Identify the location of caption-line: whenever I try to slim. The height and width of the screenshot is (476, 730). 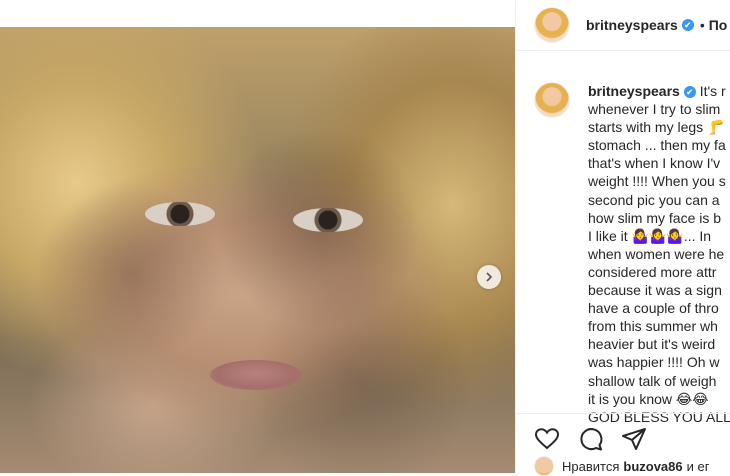
(654, 109).